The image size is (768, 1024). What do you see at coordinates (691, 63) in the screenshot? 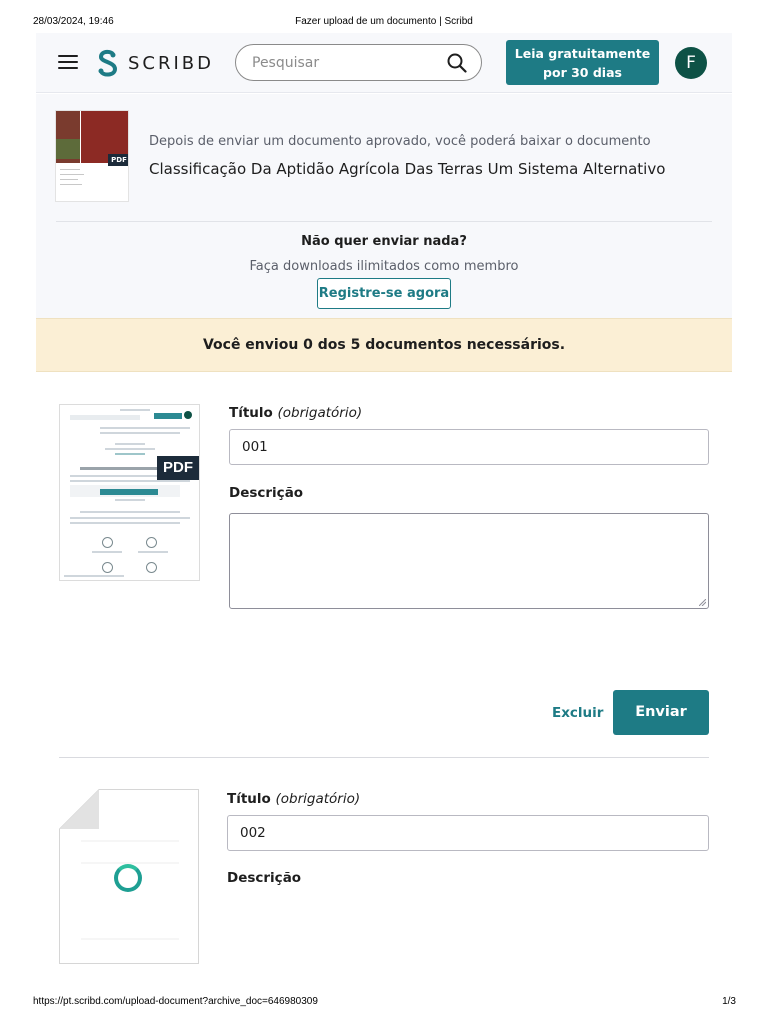
I see `avatar: F` at bounding box center [691, 63].